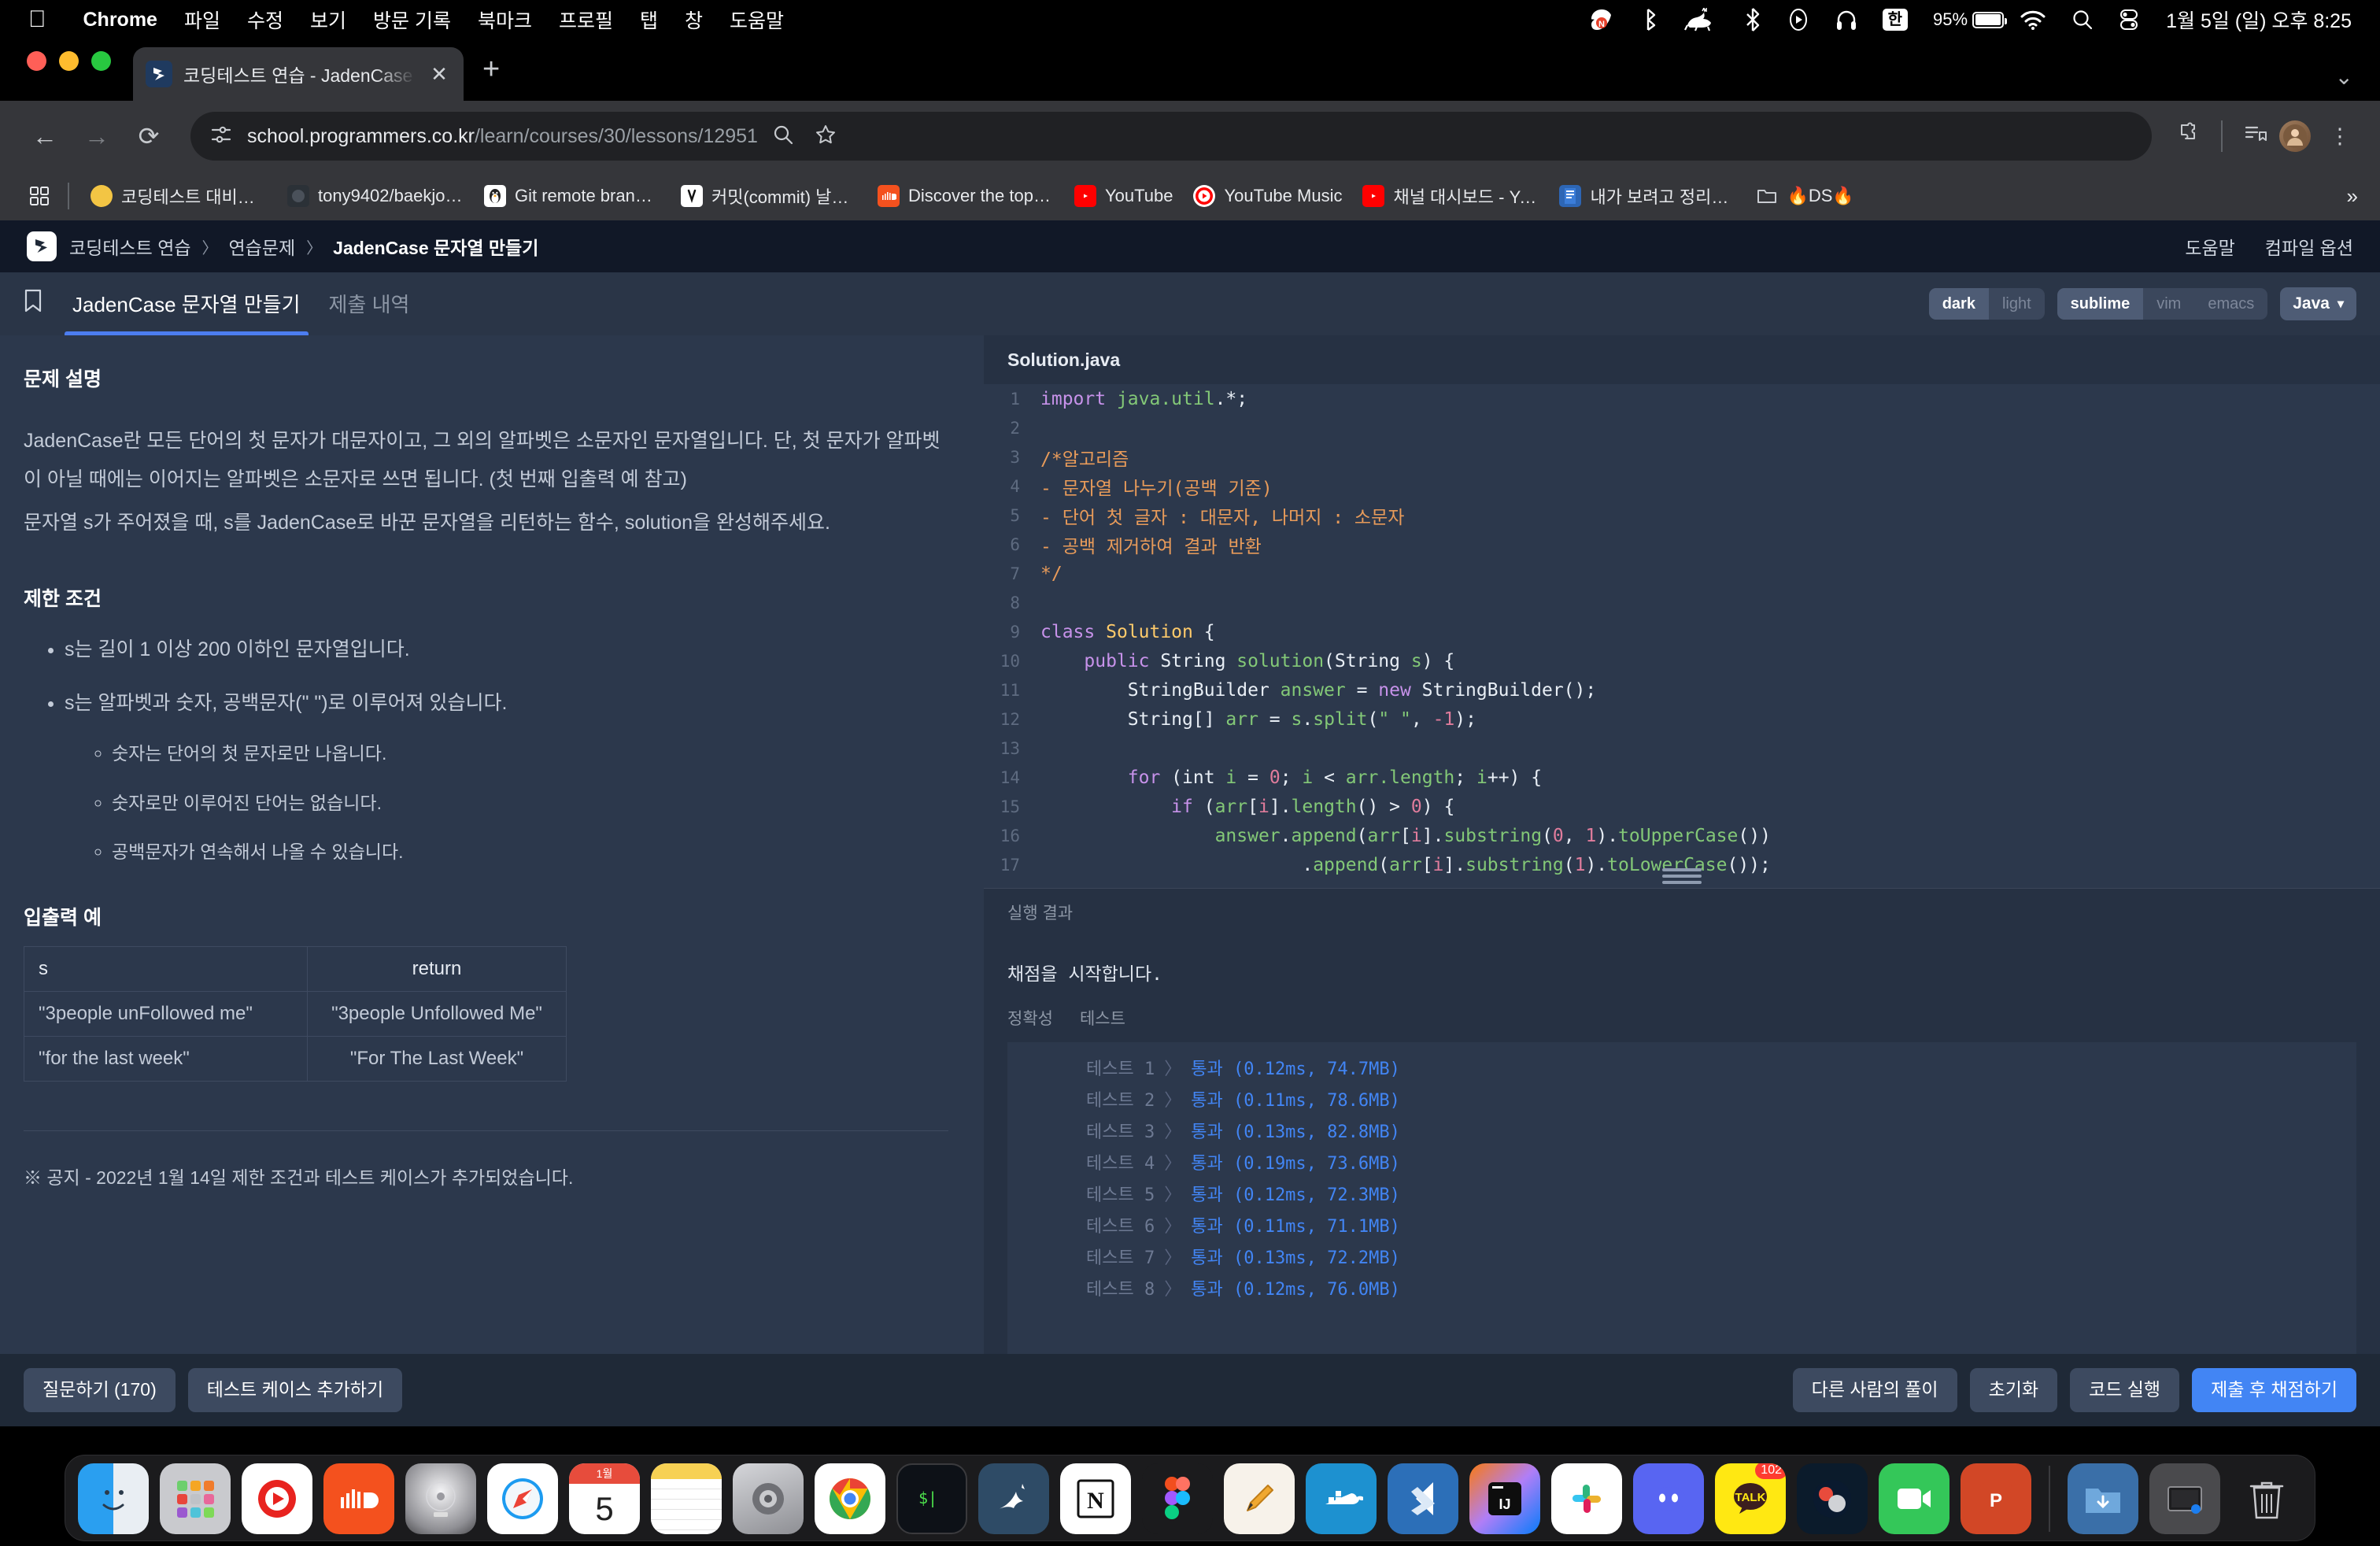  Describe the element at coordinates (2082, 20) in the screenshot. I see `spotlight-search-icon` at that location.